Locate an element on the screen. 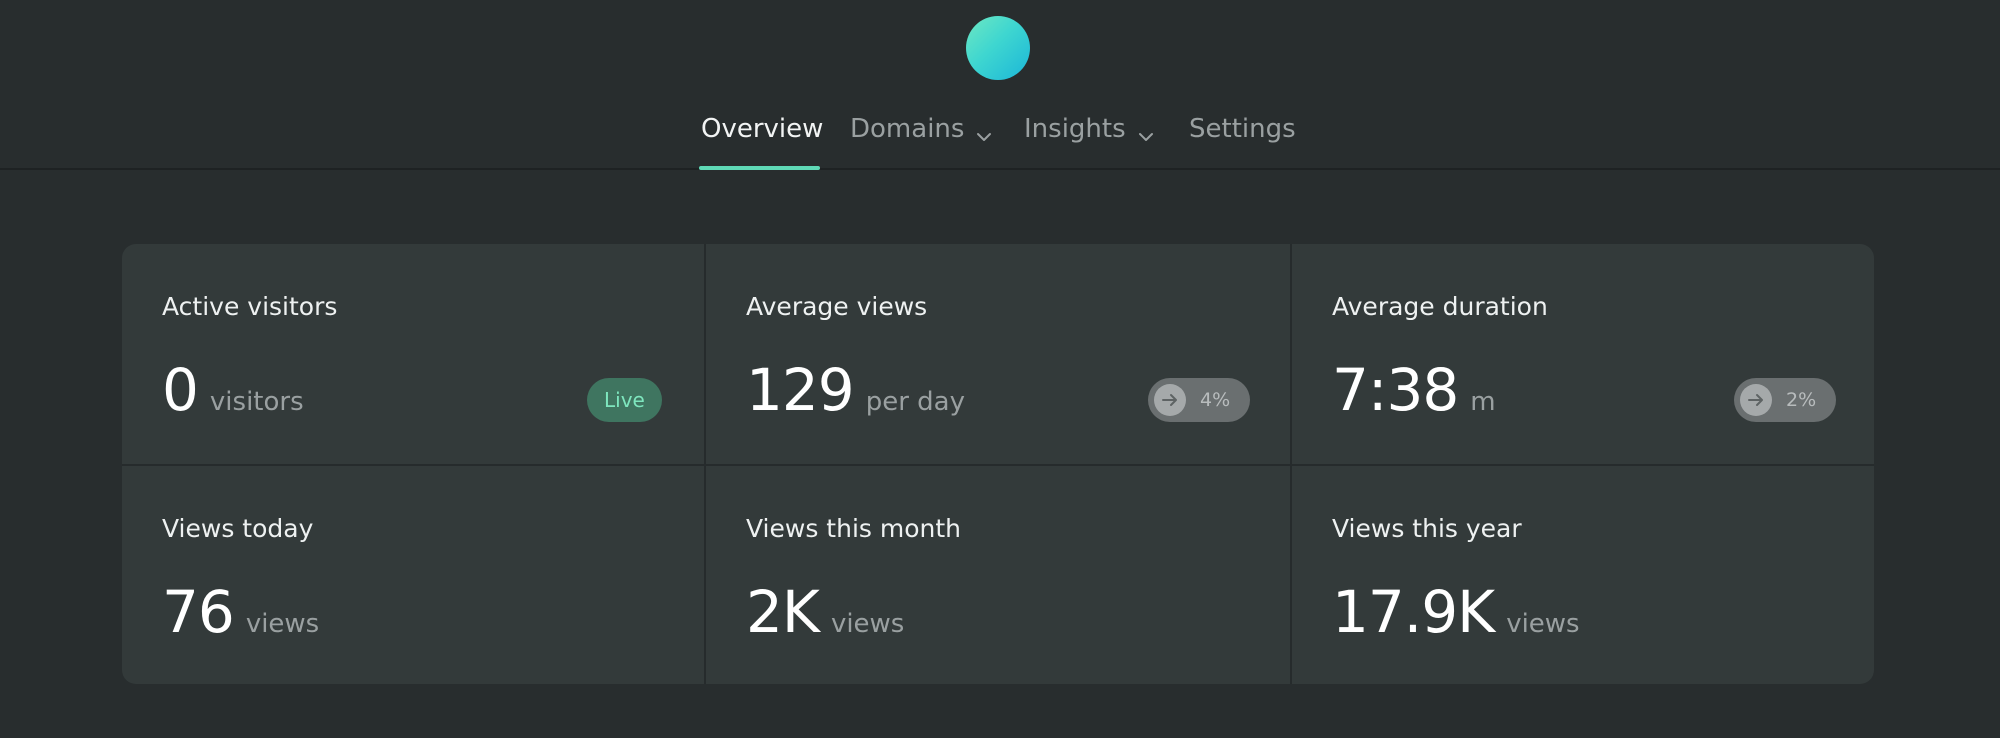  stat-average-views: Average views 129 per day 4% is located at coordinates (998, 354).